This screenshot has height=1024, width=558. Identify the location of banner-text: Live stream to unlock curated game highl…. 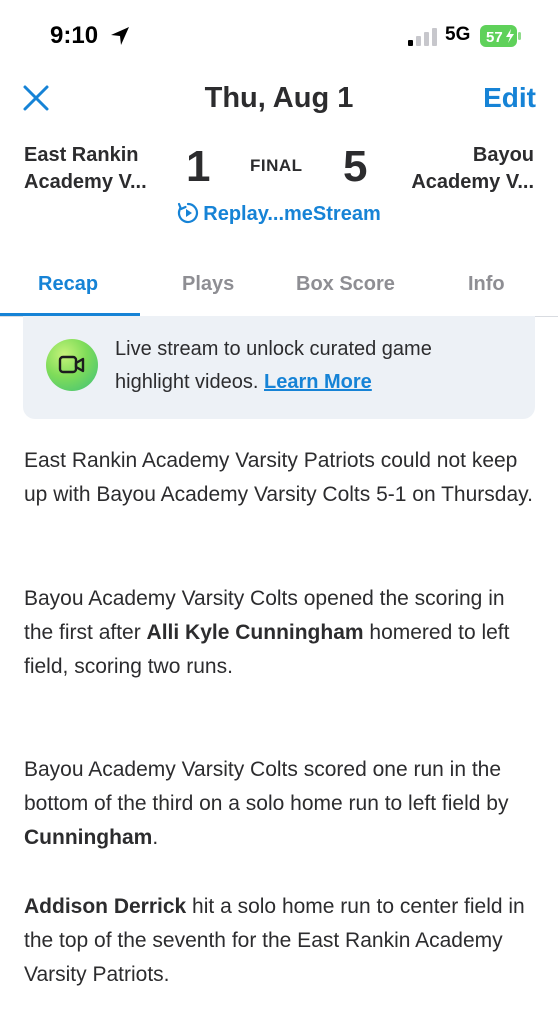
(315, 366).